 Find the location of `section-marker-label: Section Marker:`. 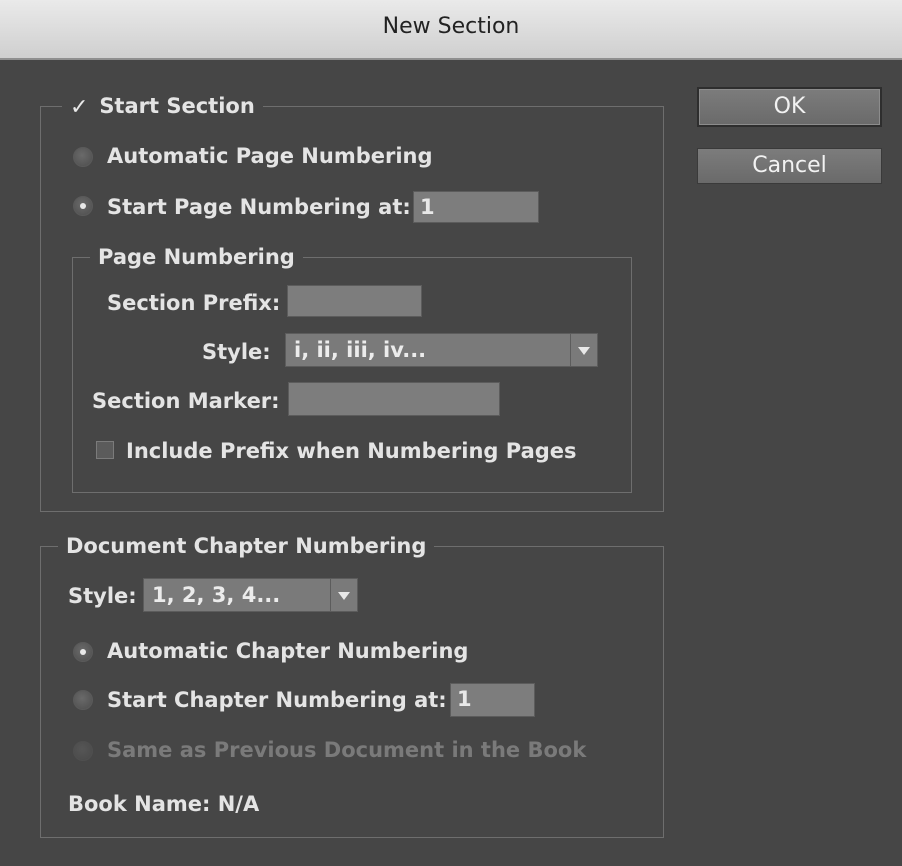

section-marker-label: Section Marker: is located at coordinates (186, 401).